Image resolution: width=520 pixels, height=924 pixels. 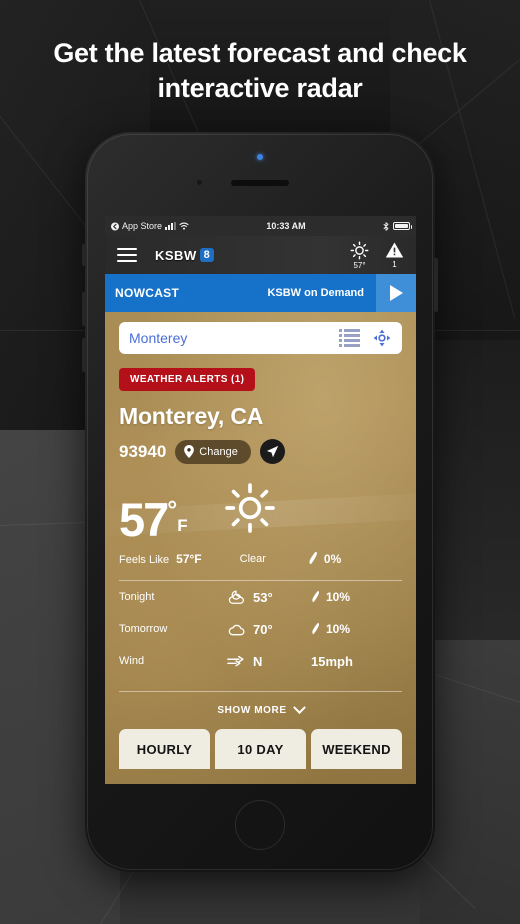 What do you see at coordinates (356, 749) in the screenshot?
I see `tab-weekend: WEEKEND` at bounding box center [356, 749].